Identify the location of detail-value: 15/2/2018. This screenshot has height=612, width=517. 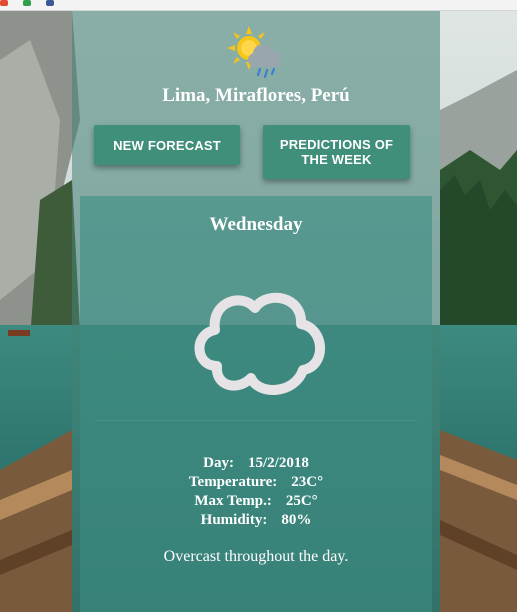
(278, 463).